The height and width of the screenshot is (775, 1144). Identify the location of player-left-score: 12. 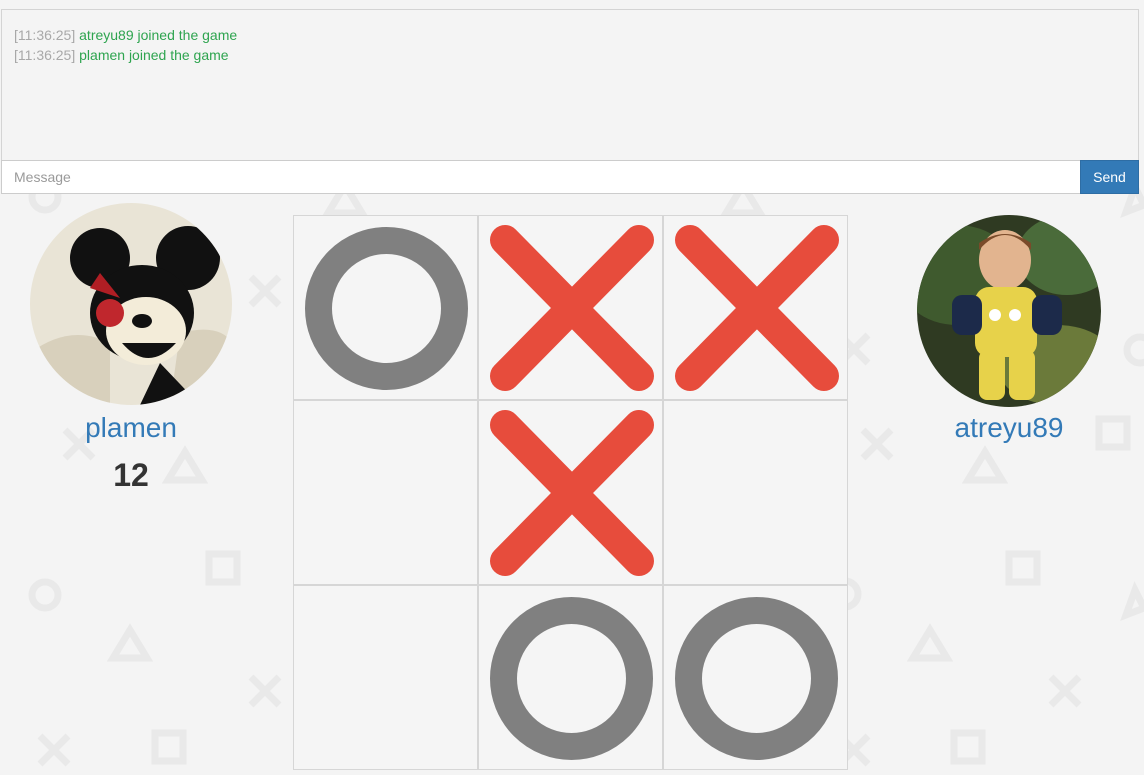
(131, 475).